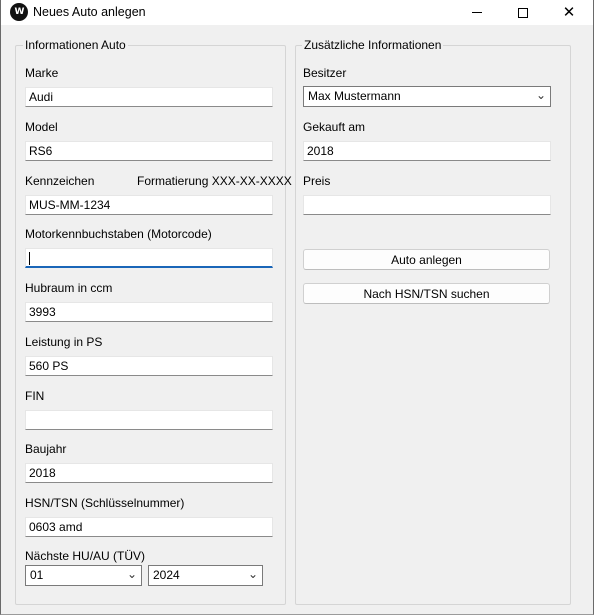 This screenshot has width=594, height=615. I want to click on preis-input, so click(427, 205).